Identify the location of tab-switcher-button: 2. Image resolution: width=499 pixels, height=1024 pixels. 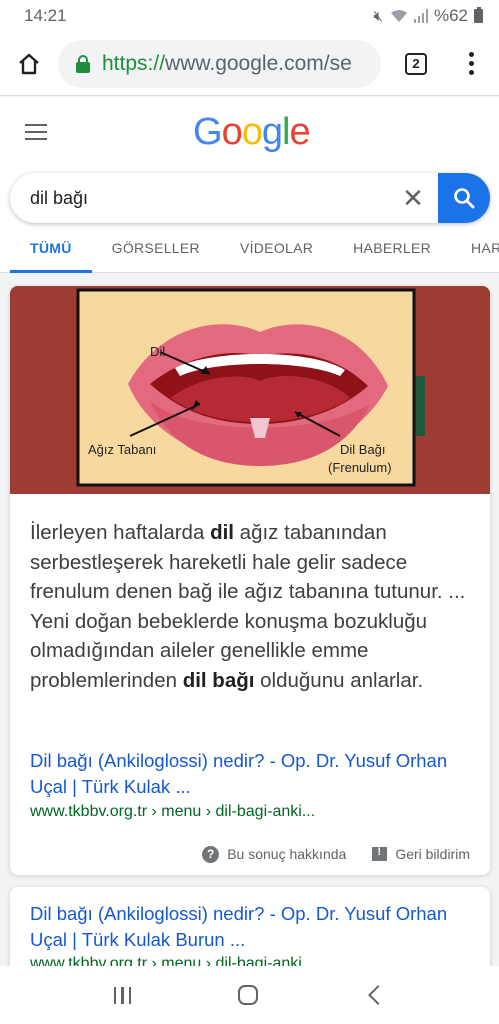
(416, 64).